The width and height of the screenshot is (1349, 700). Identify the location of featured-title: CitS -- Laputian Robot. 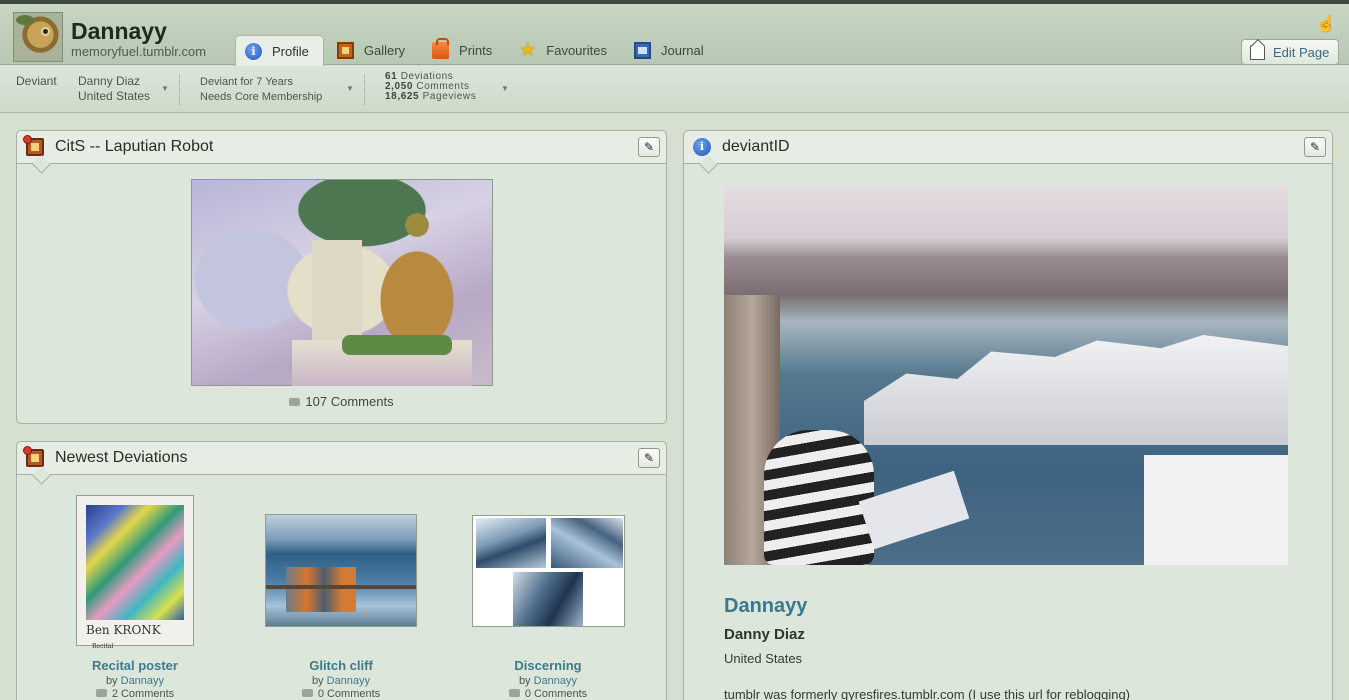
(134, 147).